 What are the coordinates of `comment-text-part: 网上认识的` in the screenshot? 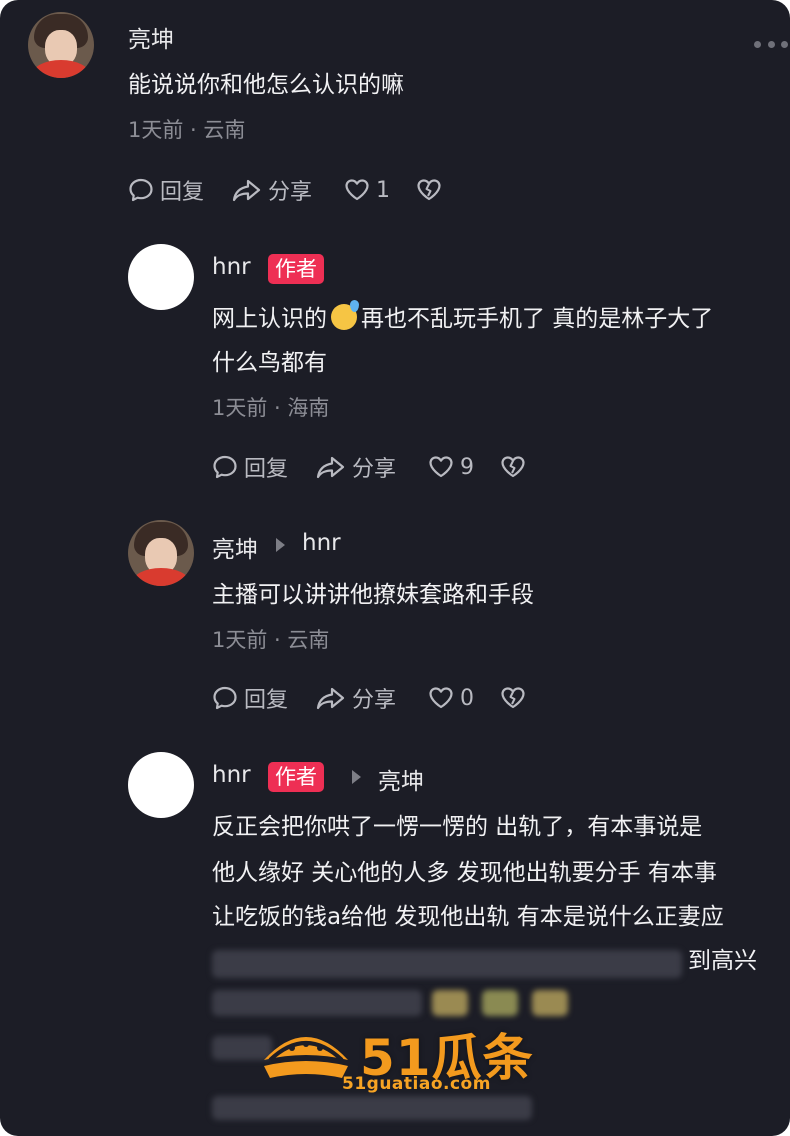 It's located at (269, 319).